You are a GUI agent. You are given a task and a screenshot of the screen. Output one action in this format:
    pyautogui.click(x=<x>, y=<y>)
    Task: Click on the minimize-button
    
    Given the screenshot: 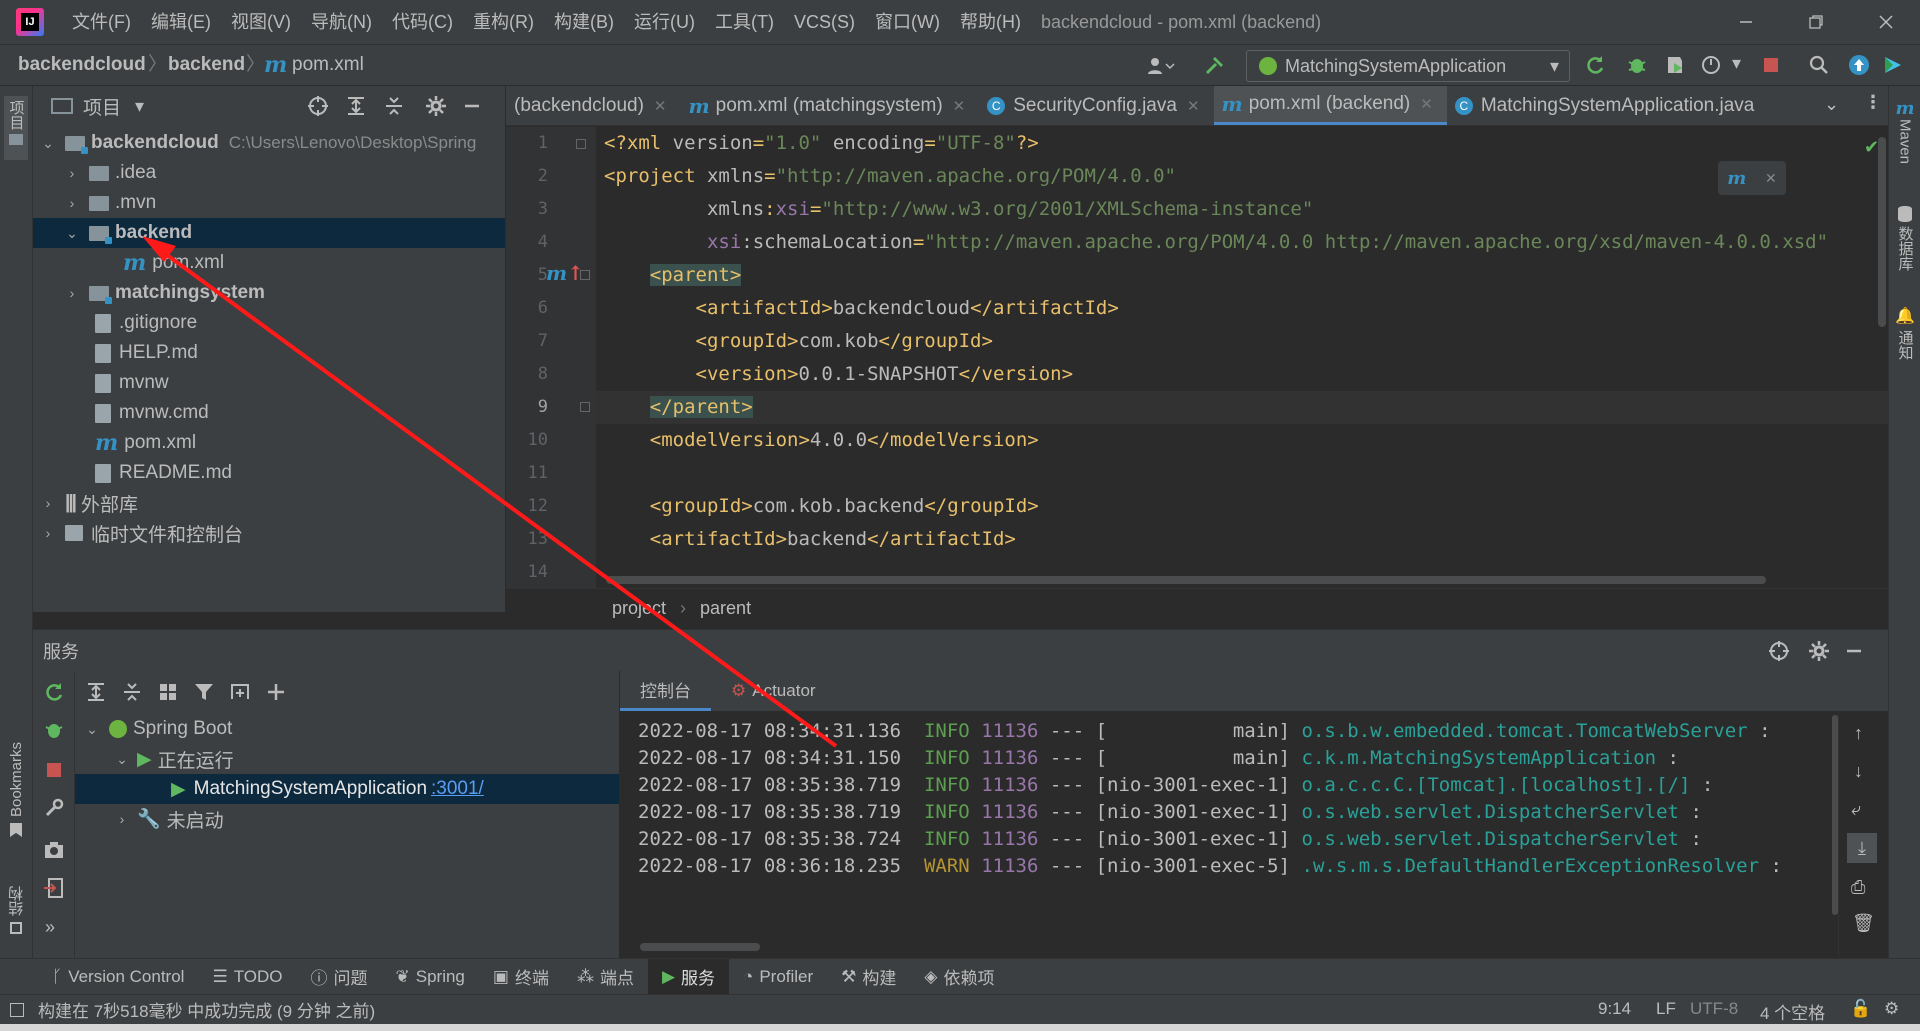 What is the action you would take?
    pyautogui.click(x=1746, y=22)
    